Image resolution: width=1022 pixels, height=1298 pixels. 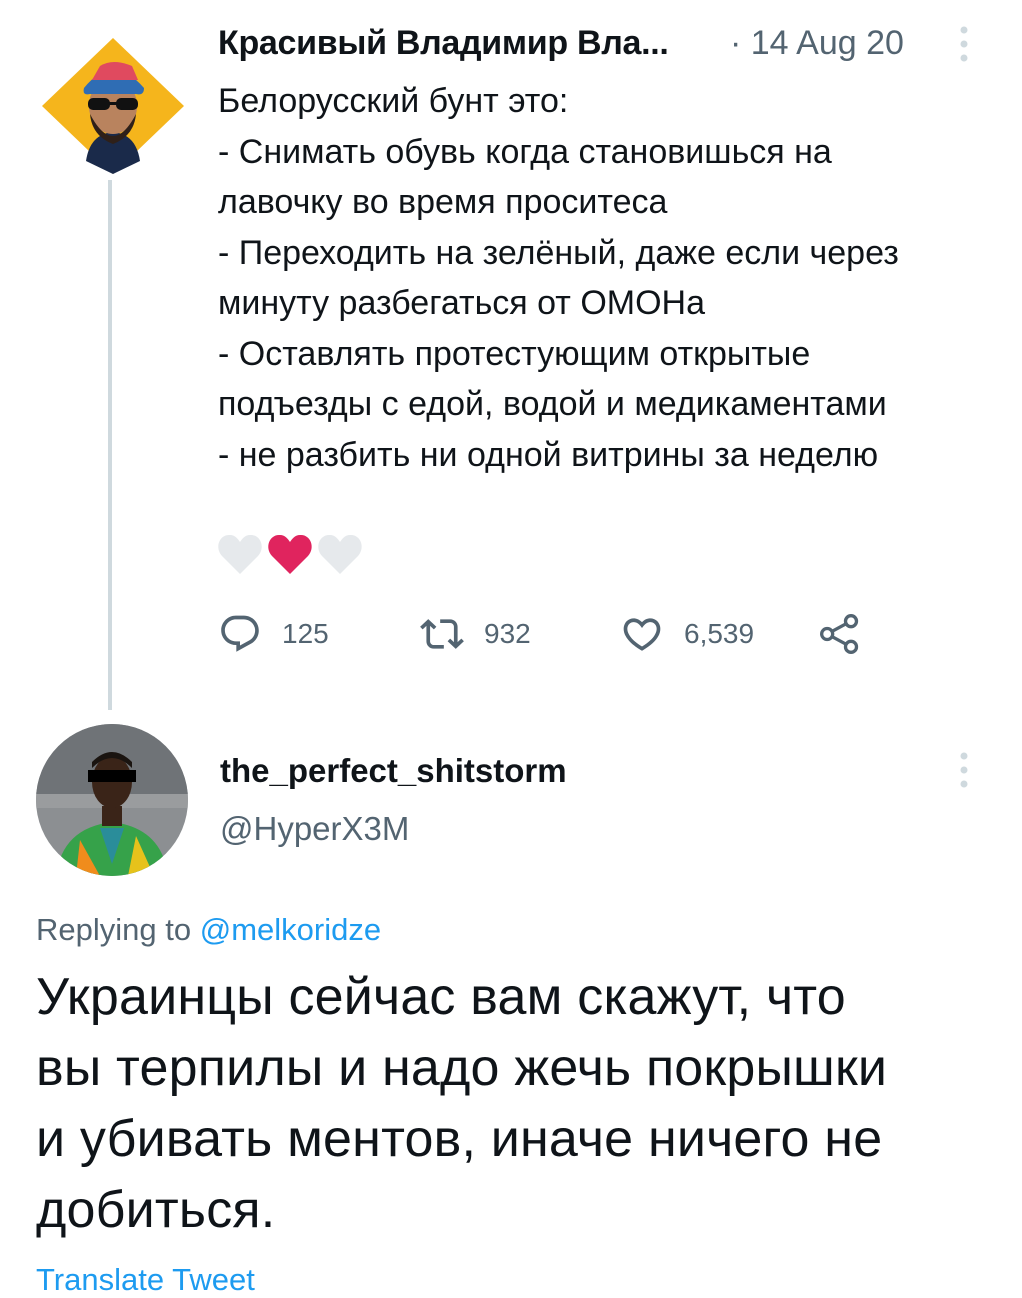 What do you see at coordinates (145, 1280) in the screenshot?
I see `translate-tweet-link: Translate Tweet` at bounding box center [145, 1280].